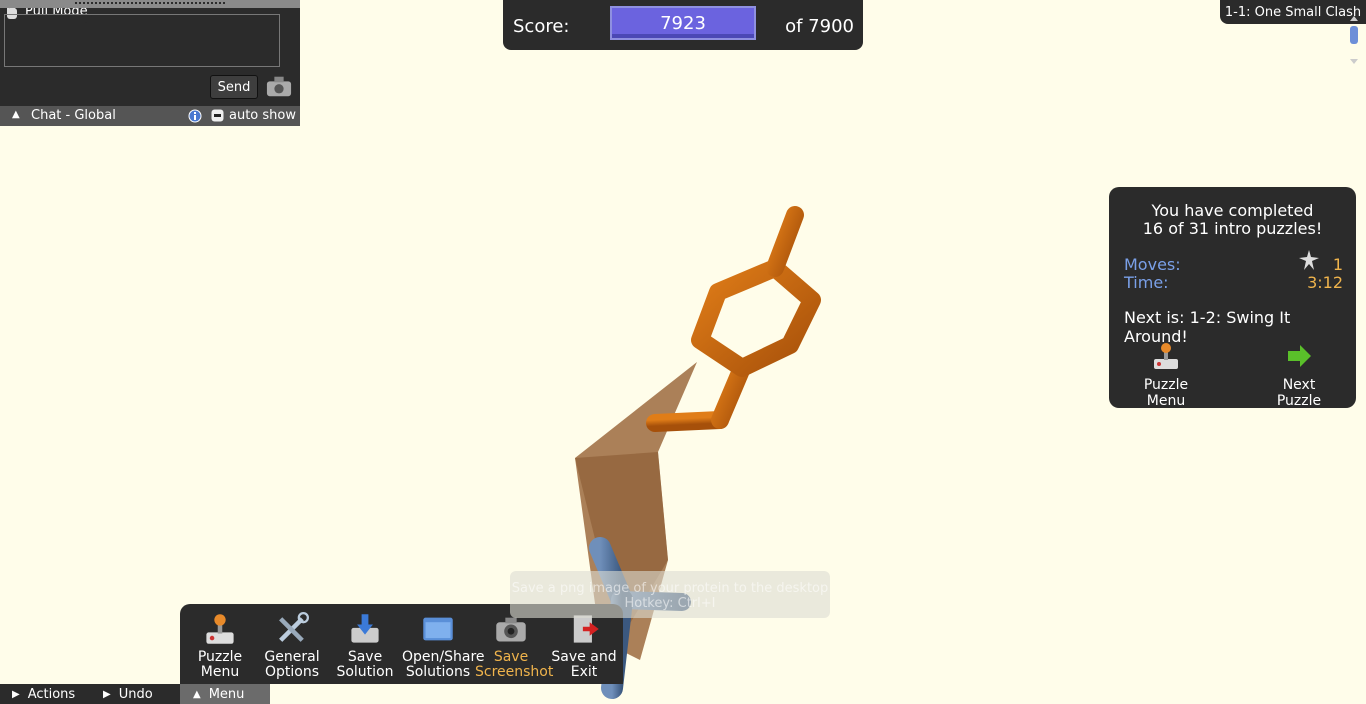 The width and height of the screenshot is (1366, 704). What do you see at coordinates (1166, 393) in the screenshot?
I see `puzzle-menu-label: Puzzle Menu` at bounding box center [1166, 393].